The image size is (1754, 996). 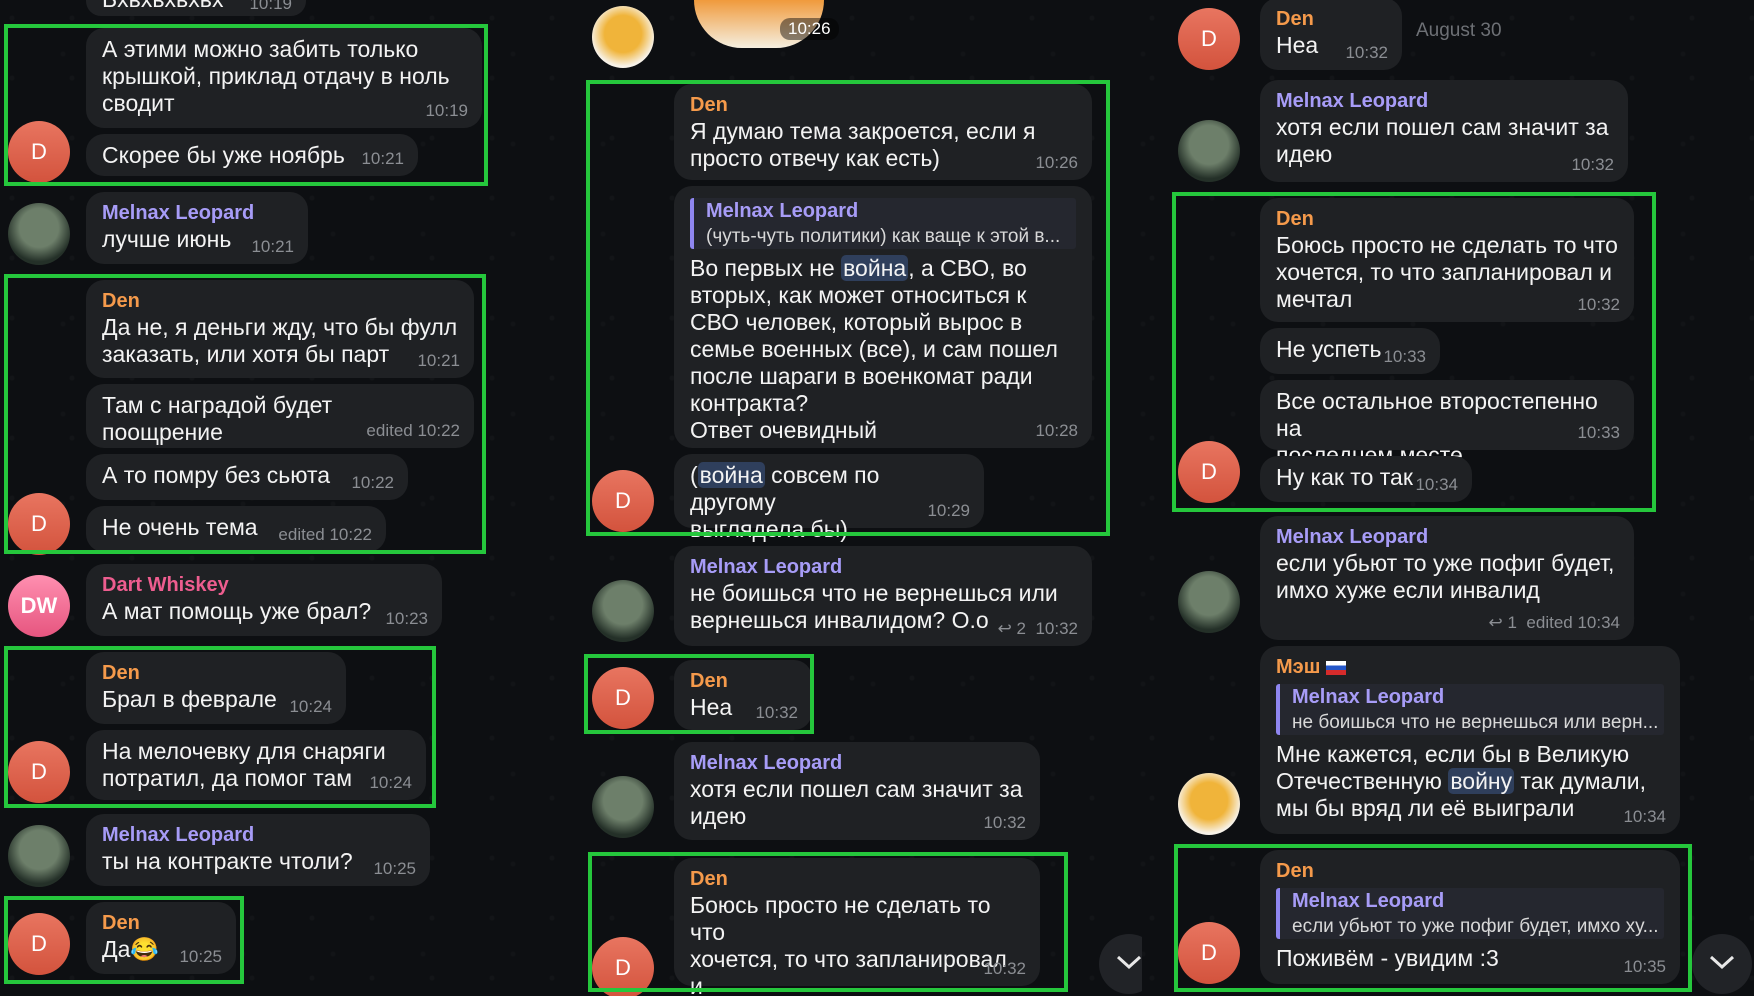 What do you see at coordinates (1368, 697) in the screenshot?
I see `quote-sender: Melnax Leopard` at bounding box center [1368, 697].